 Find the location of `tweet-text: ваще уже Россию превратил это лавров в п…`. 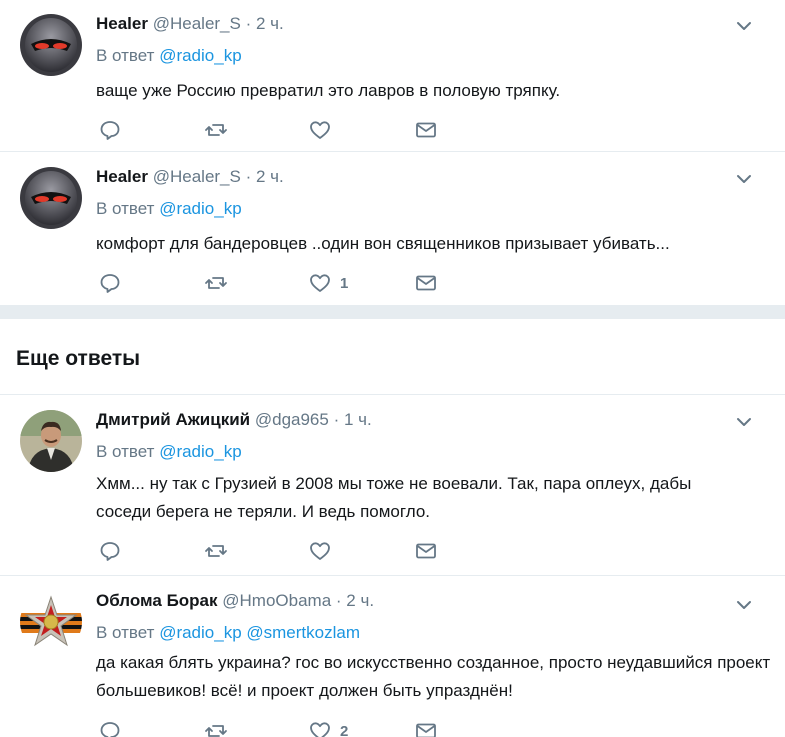

tweet-text: ваще уже Россию превратил это лавров в п… is located at coordinates (328, 90).